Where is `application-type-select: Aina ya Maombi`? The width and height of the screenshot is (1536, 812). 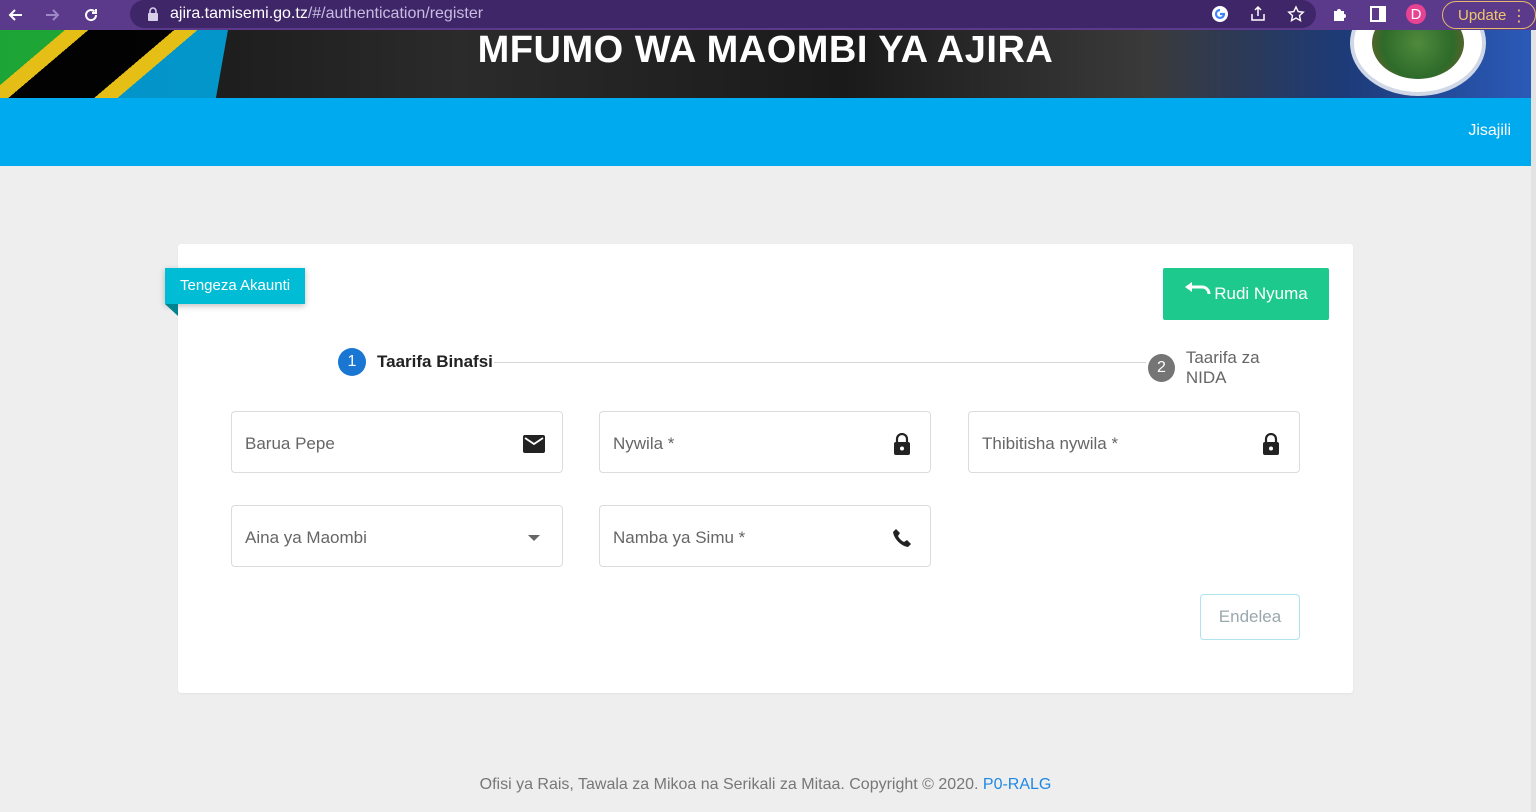 application-type-select: Aina ya Maombi is located at coordinates (397, 536).